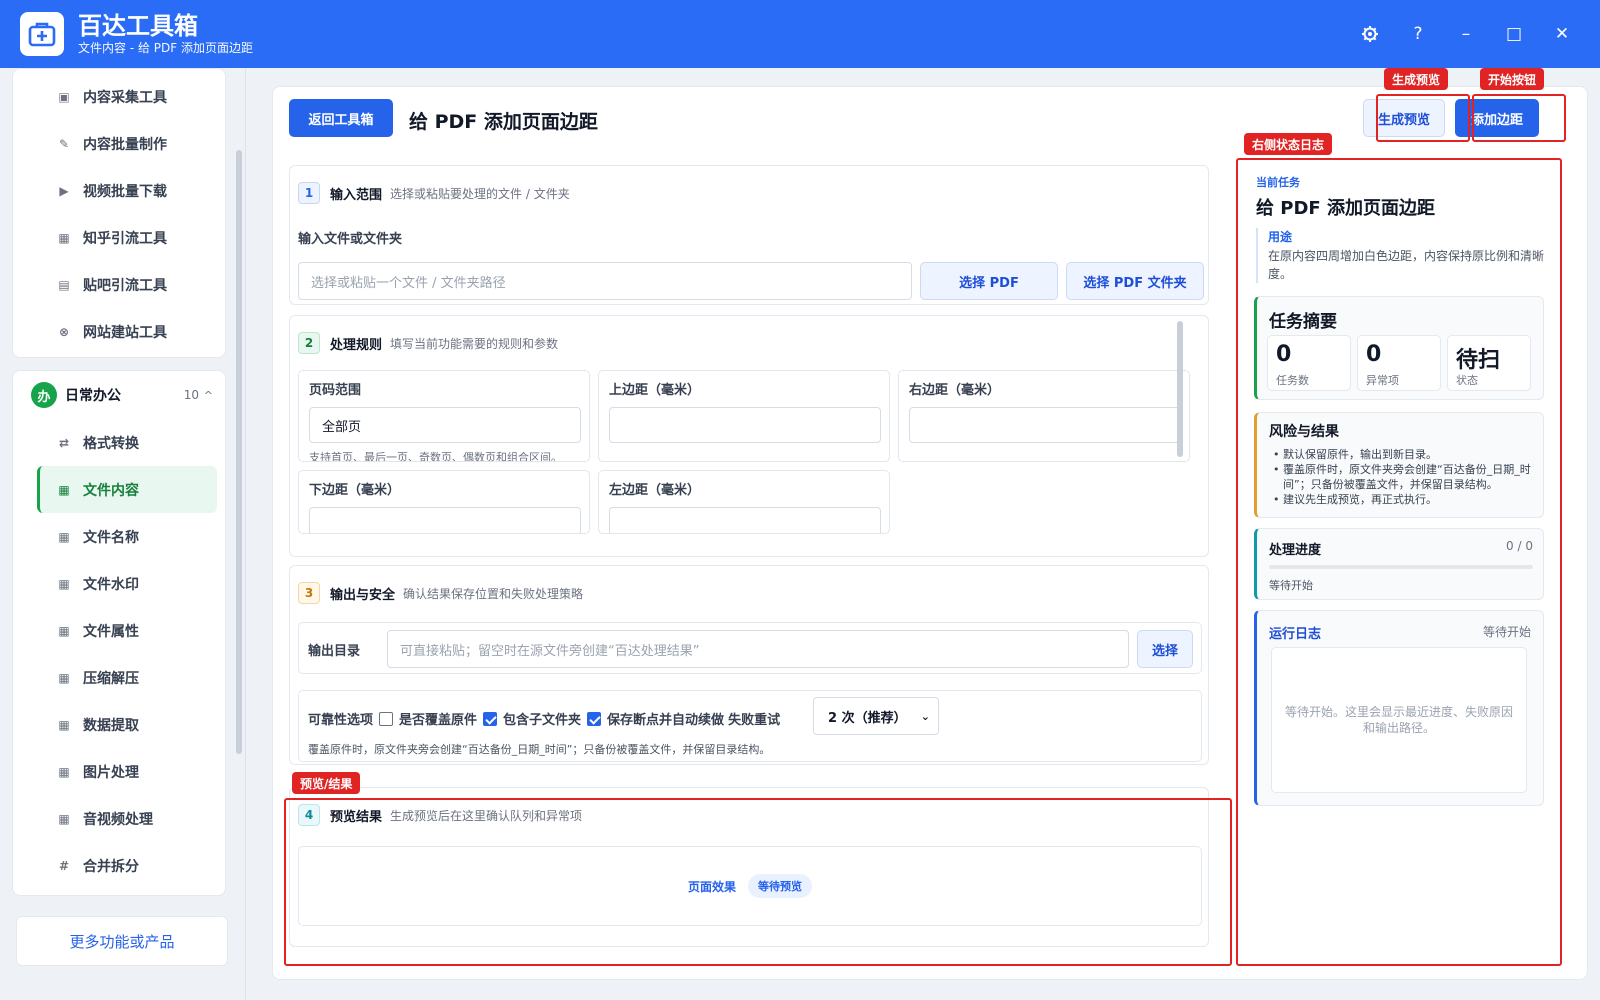 This screenshot has width=1600, height=1000. Describe the element at coordinates (493, 593) in the screenshot. I see `section-desc: 确认结果保存位置和失败处理策略` at that location.